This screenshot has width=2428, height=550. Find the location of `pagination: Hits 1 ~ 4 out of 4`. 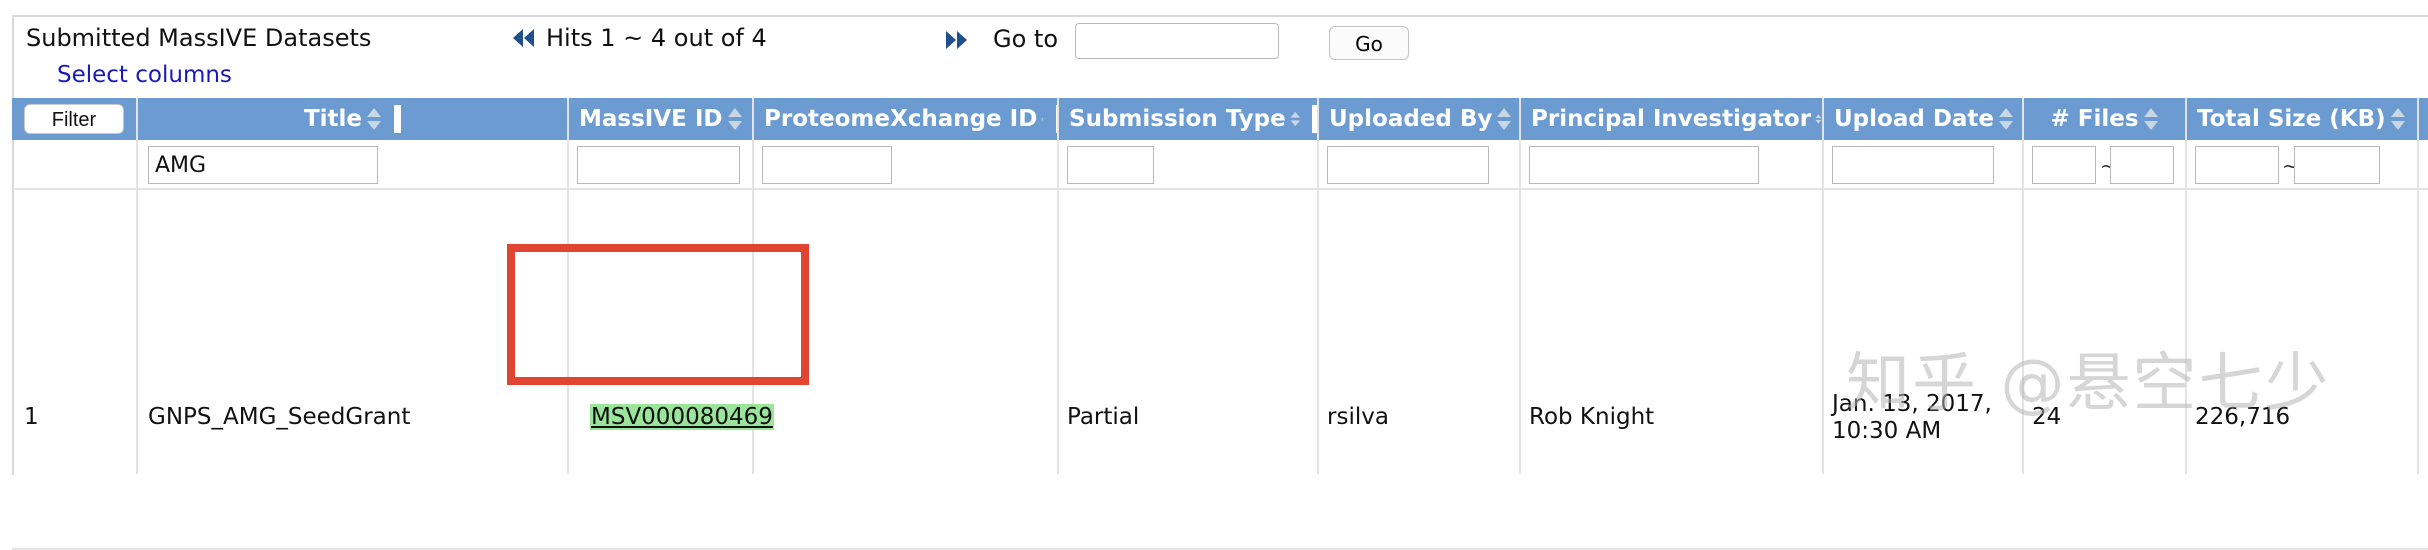

pagination: Hits 1 ~ 4 out of 4 is located at coordinates (639, 38).